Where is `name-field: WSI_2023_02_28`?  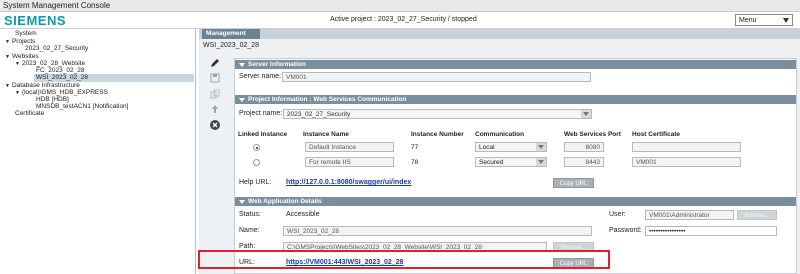
name-field: WSI_2023_02_28 is located at coordinates (437, 231).